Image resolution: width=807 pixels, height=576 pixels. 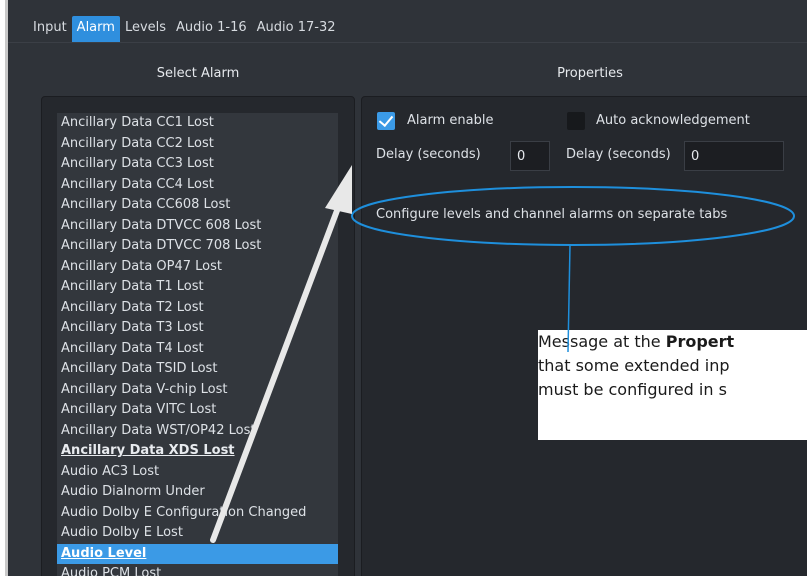 I want to click on alarm-enable-label: Alarm enable, so click(x=450, y=120).